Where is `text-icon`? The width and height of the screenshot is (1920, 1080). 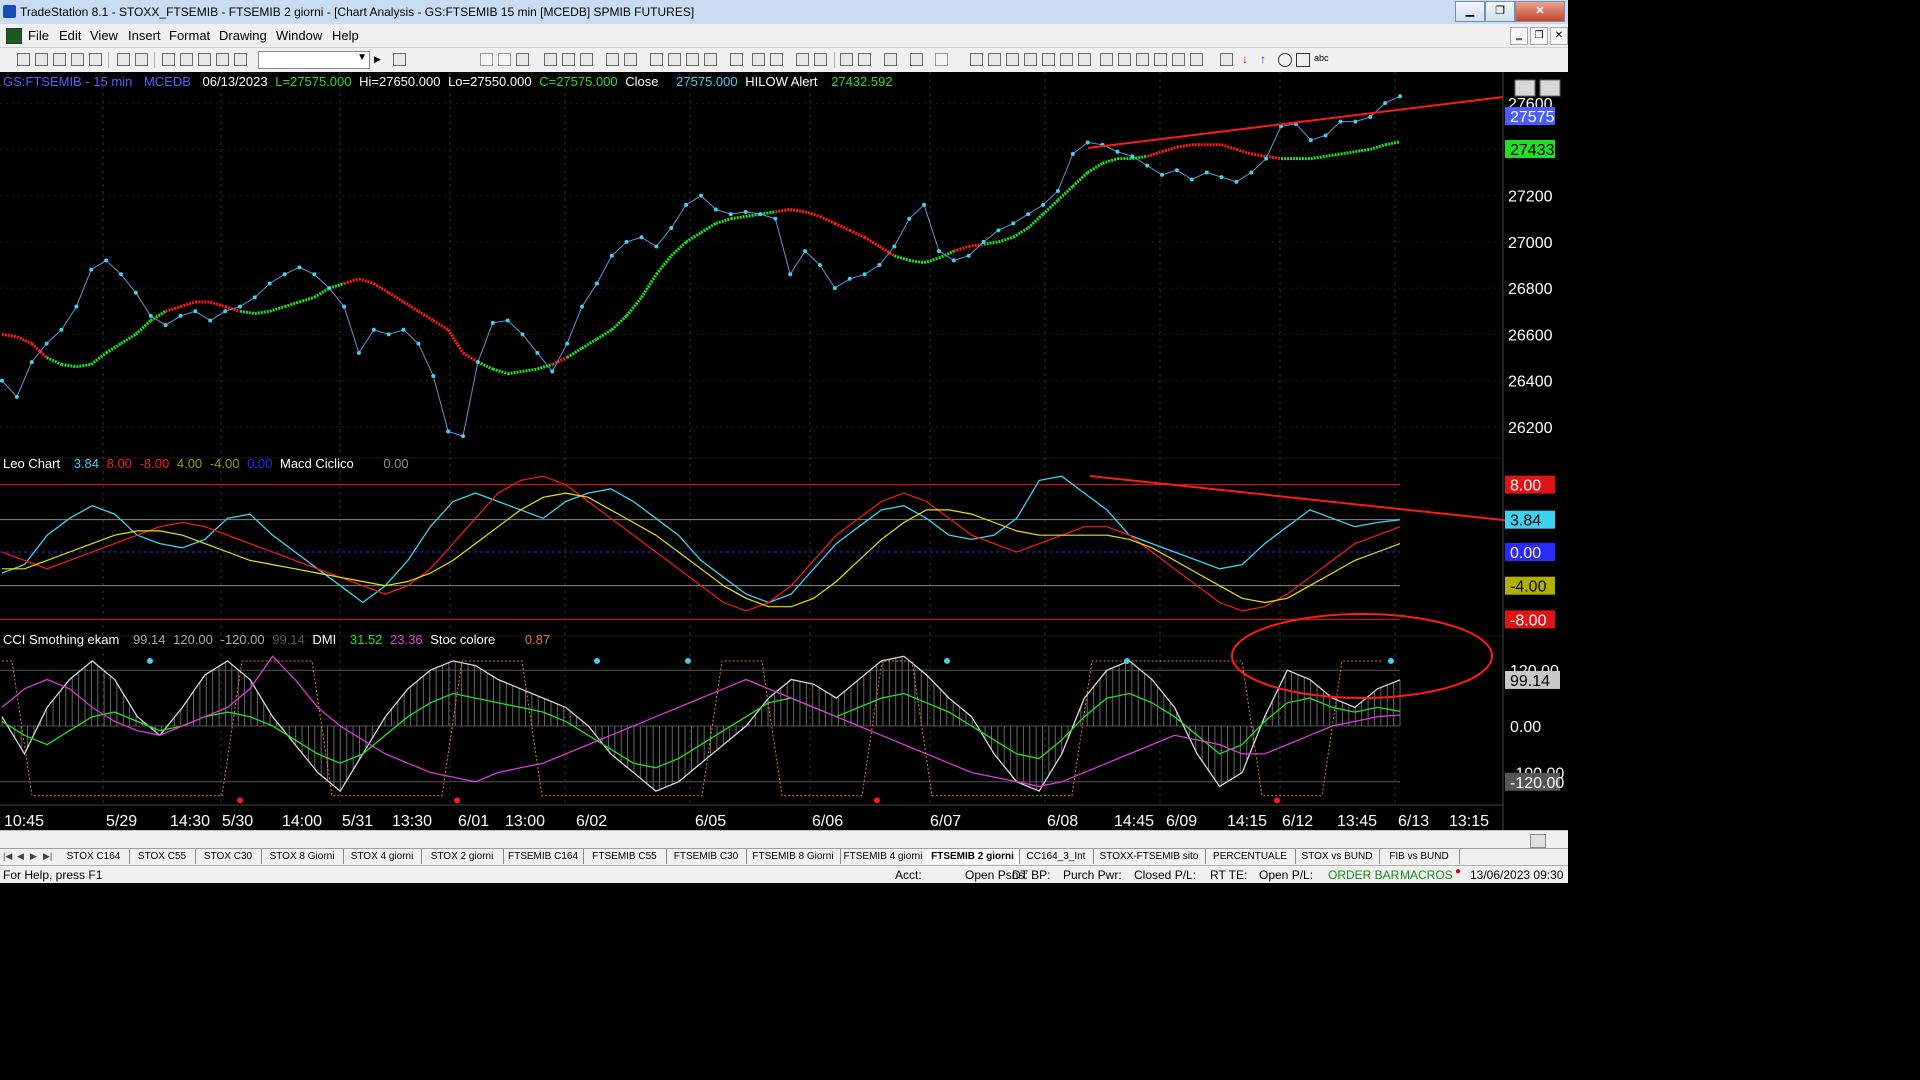
text-icon is located at coordinates (916, 59).